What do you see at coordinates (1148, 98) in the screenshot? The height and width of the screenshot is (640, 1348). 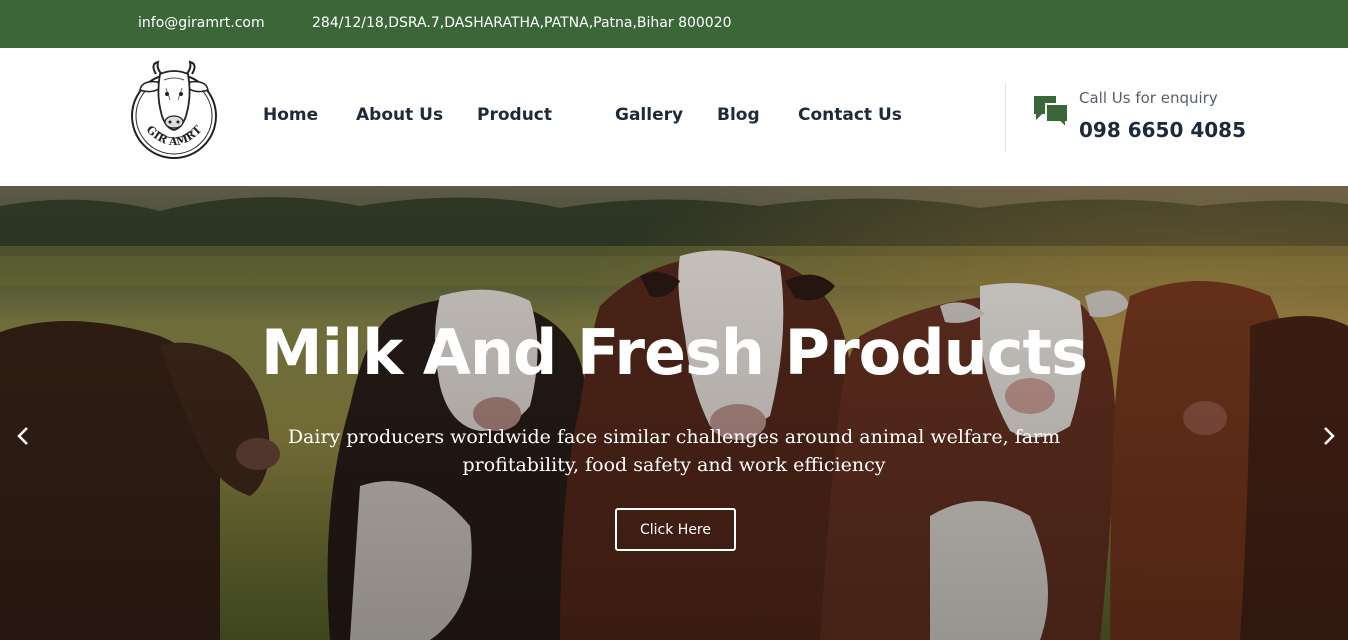 I see `call-label: Call Us for enquiry` at bounding box center [1148, 98].